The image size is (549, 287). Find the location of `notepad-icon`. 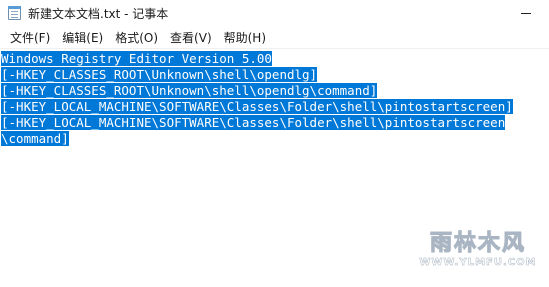

notepad-icon is located at coordinates (14, 13).